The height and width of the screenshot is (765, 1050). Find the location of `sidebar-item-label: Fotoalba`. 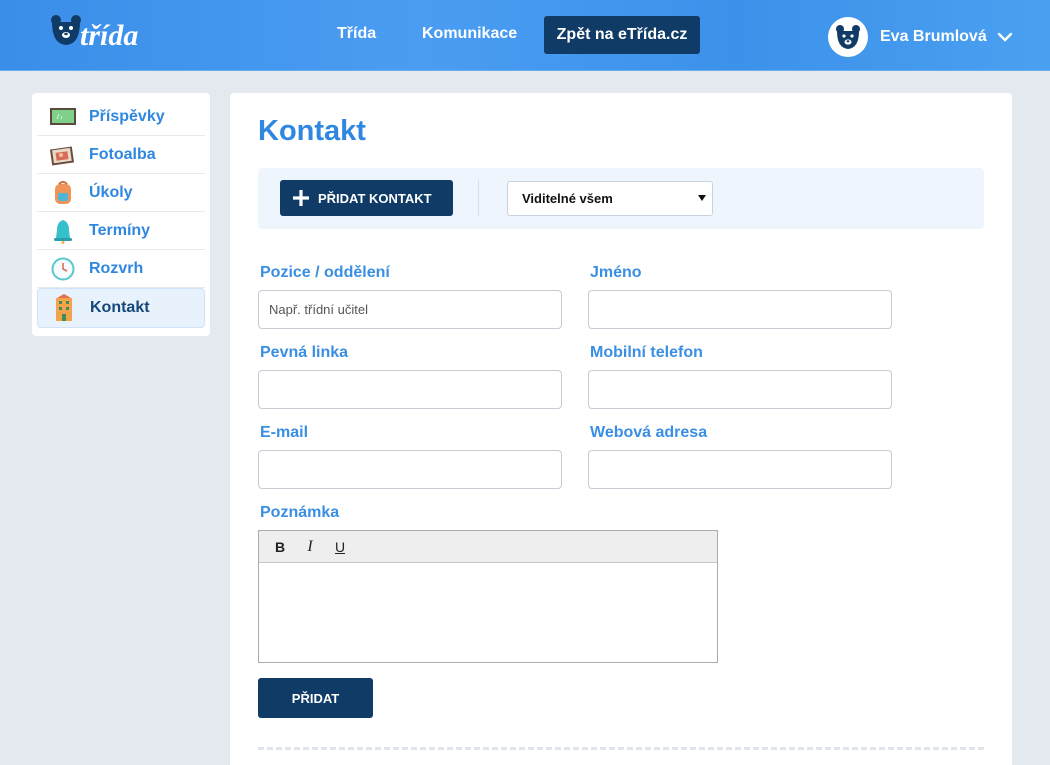

sidebar-item-label: Fotoalba is located at coordinates (122, 154).